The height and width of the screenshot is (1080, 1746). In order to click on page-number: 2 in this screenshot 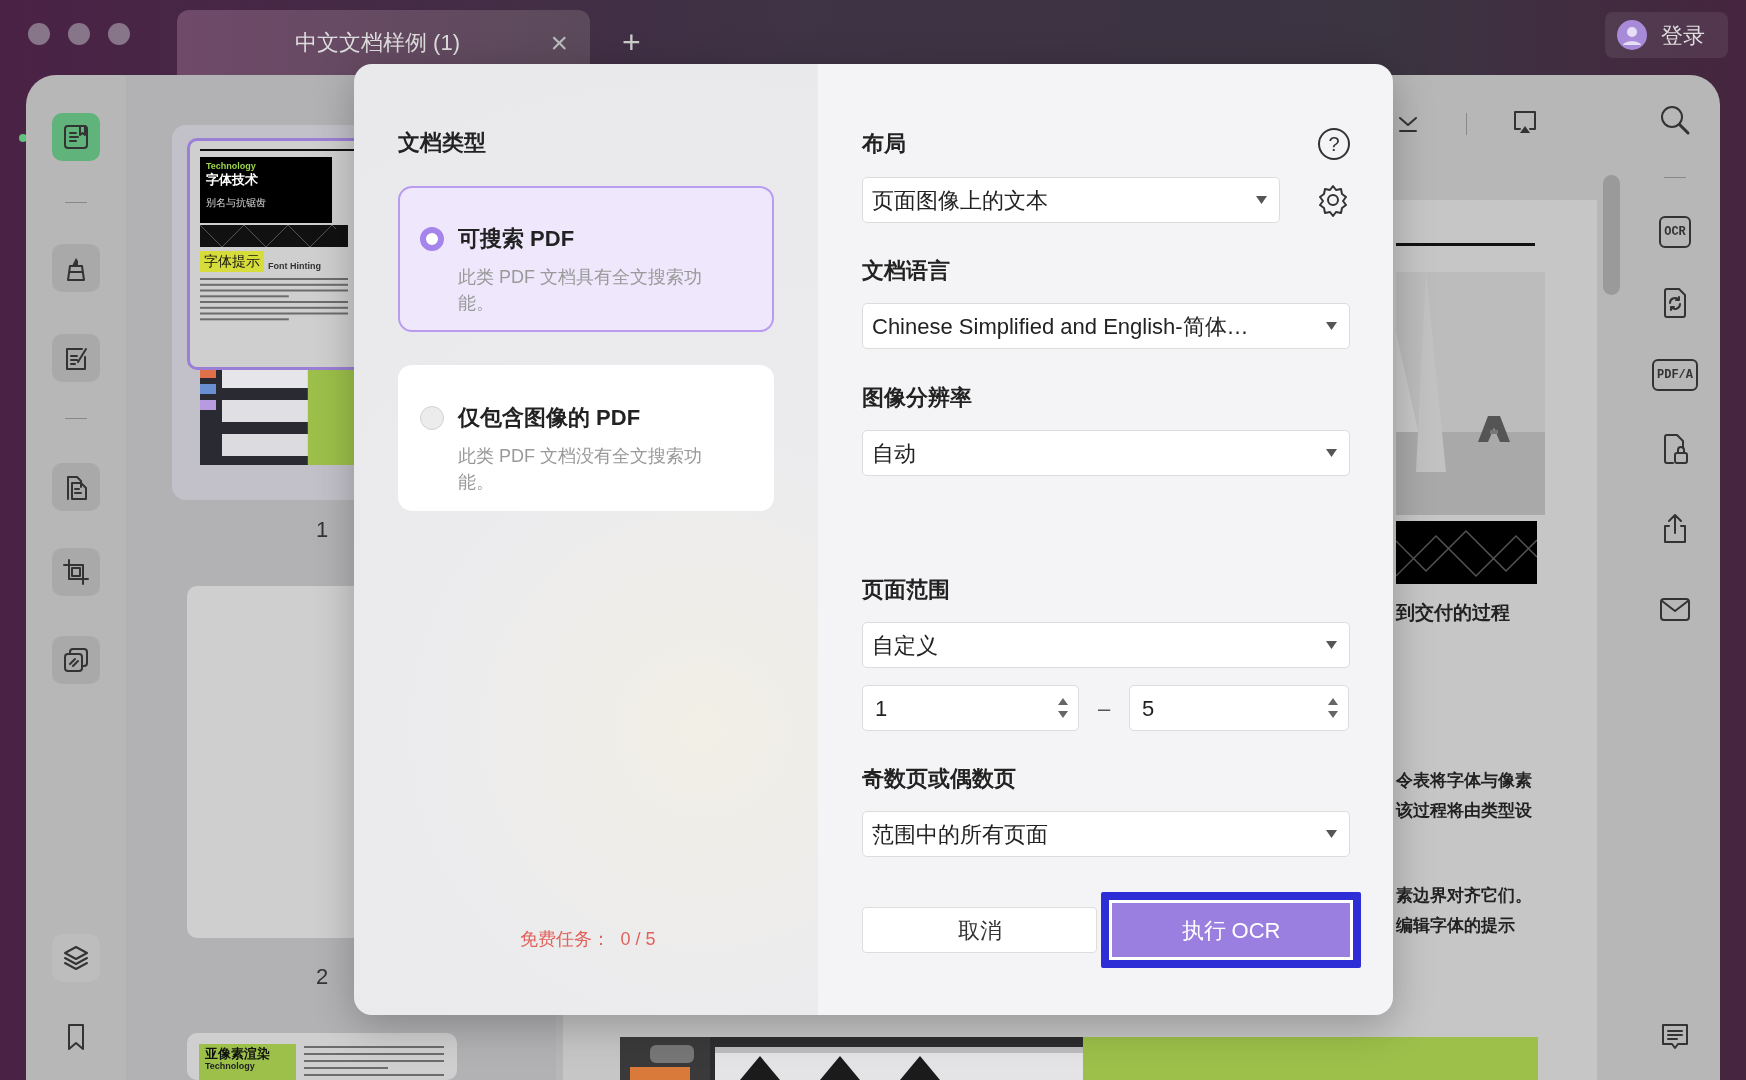, I will do `click(322, 977)`.